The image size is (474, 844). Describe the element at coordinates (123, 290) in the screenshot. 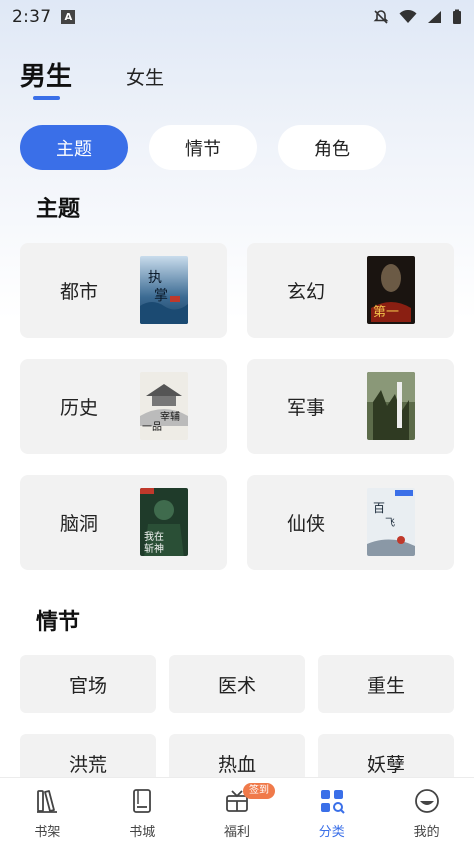

I see `theme-card-urban: 都市 执 掌` at that location.